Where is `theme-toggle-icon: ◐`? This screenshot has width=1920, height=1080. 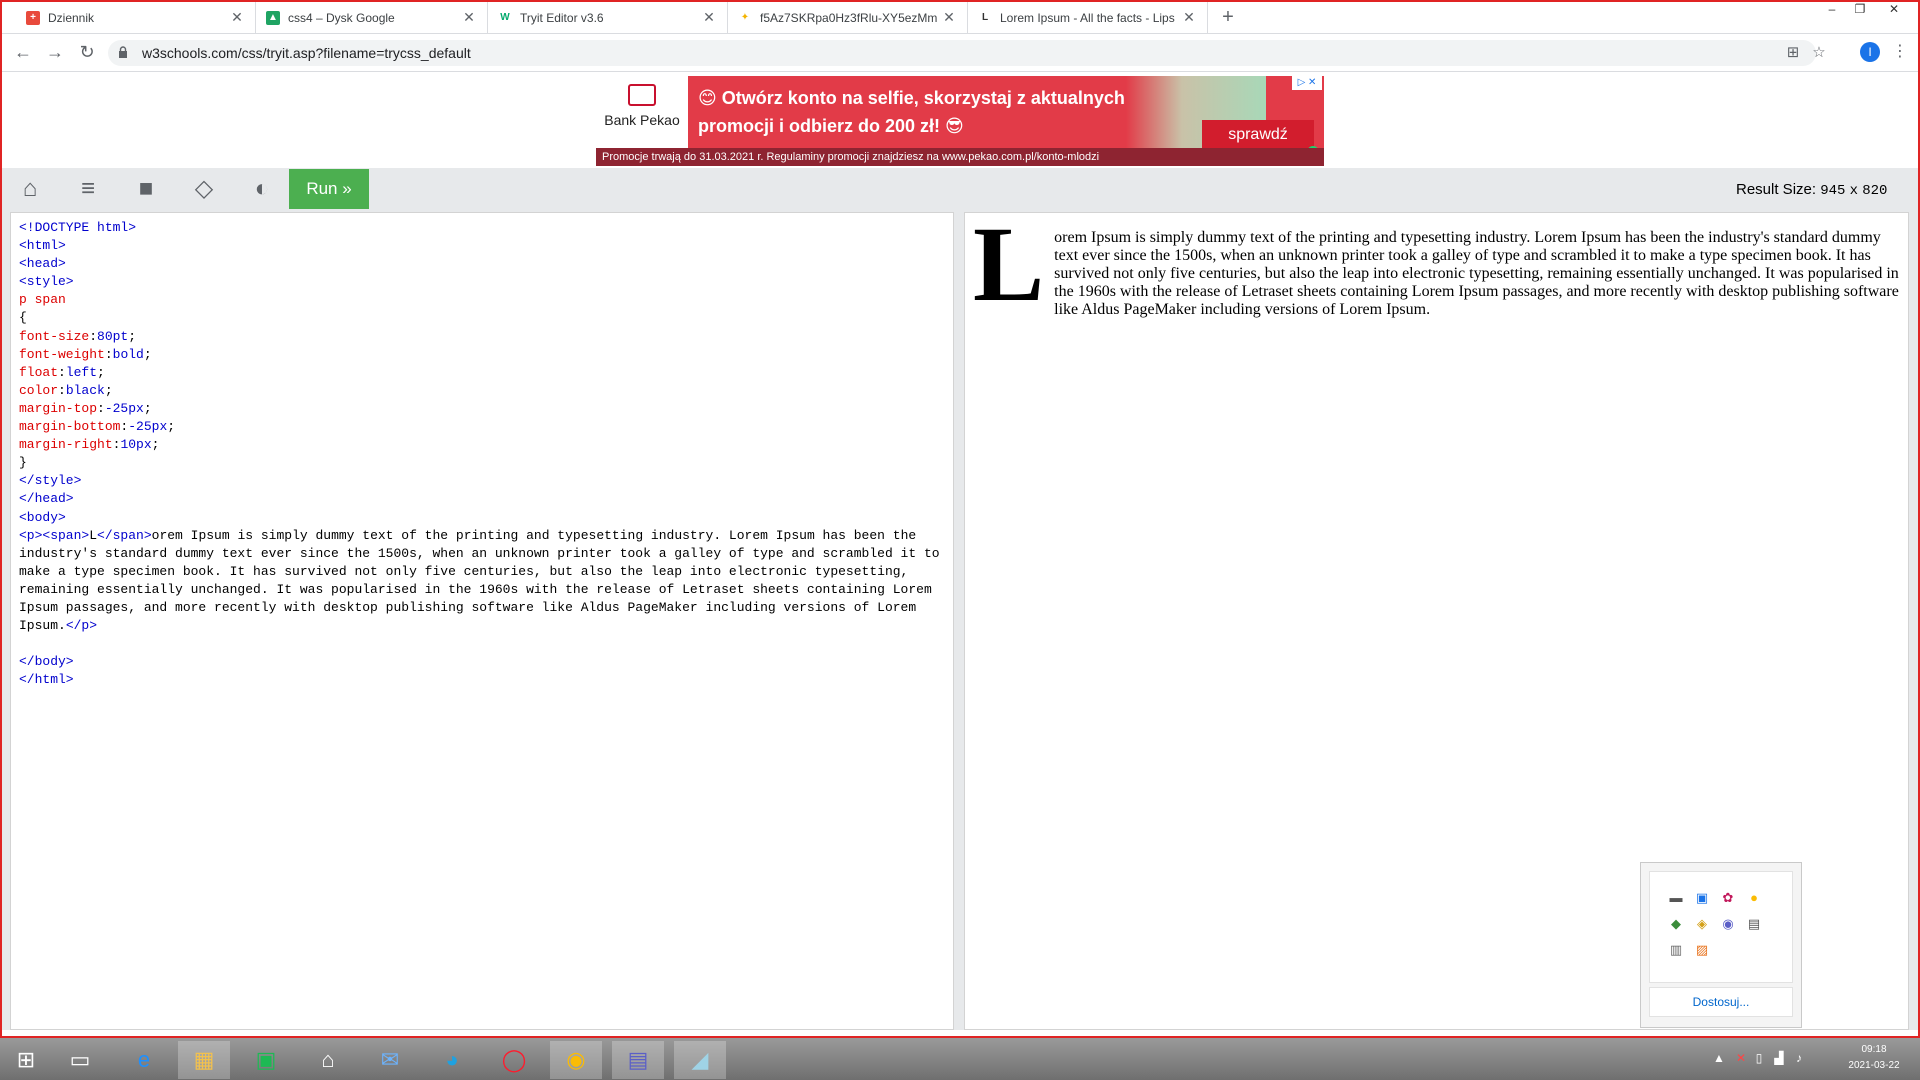 theme-toggle-icon: ◐ is located at coordinates (262, 189).